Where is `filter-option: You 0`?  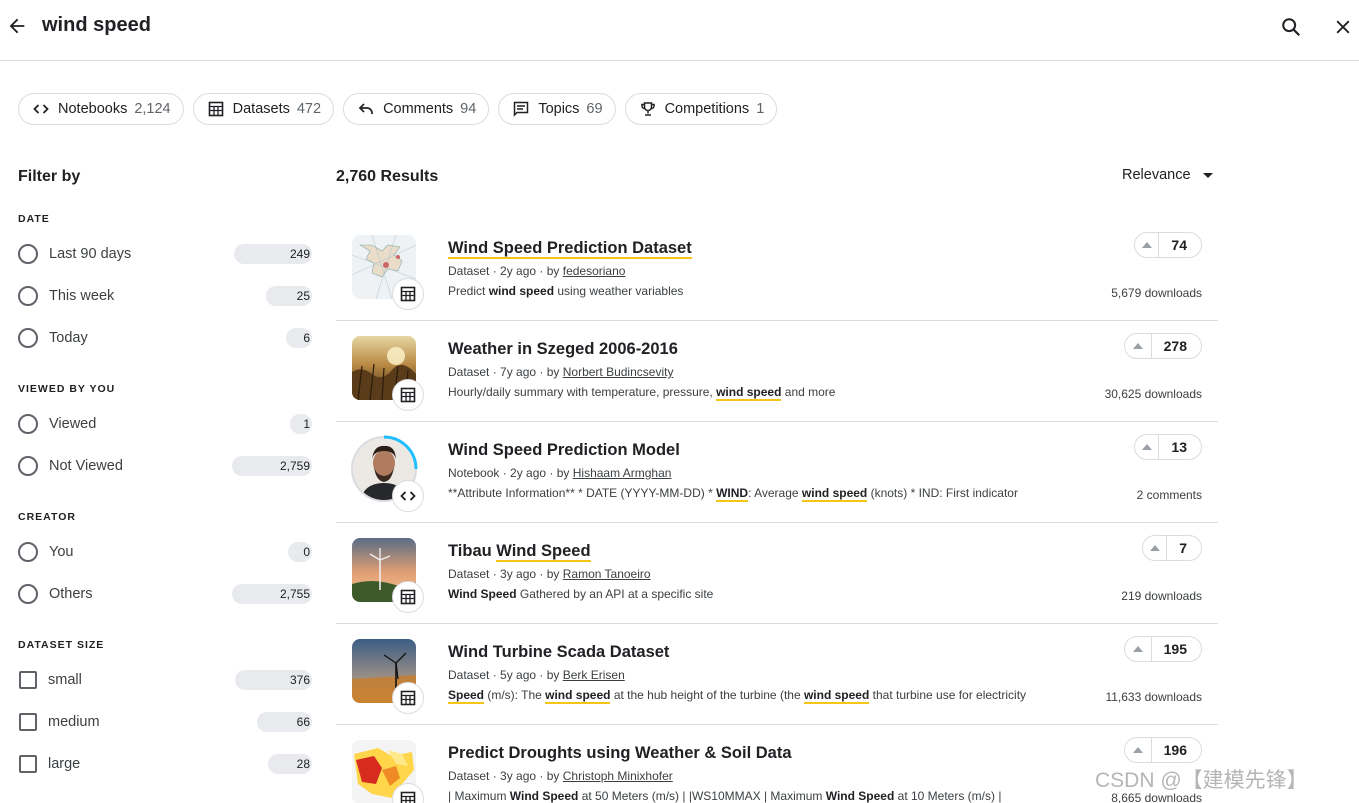 filter-option: You 0 is located at coordinates (165, 552).